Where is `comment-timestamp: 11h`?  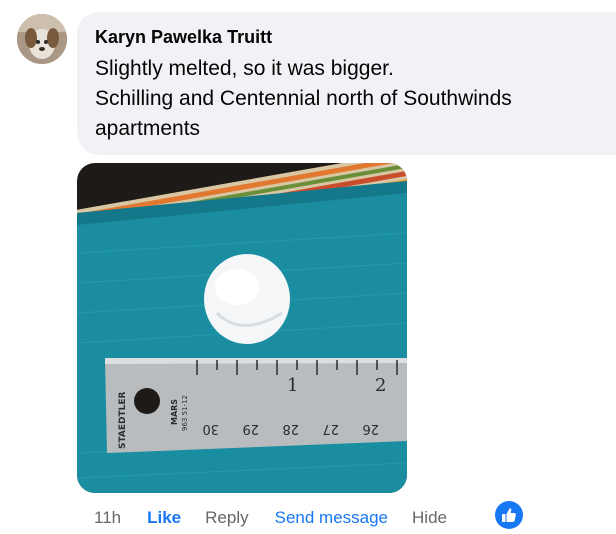
comment-timestamp: 11h is located at coordinates (107, 518).